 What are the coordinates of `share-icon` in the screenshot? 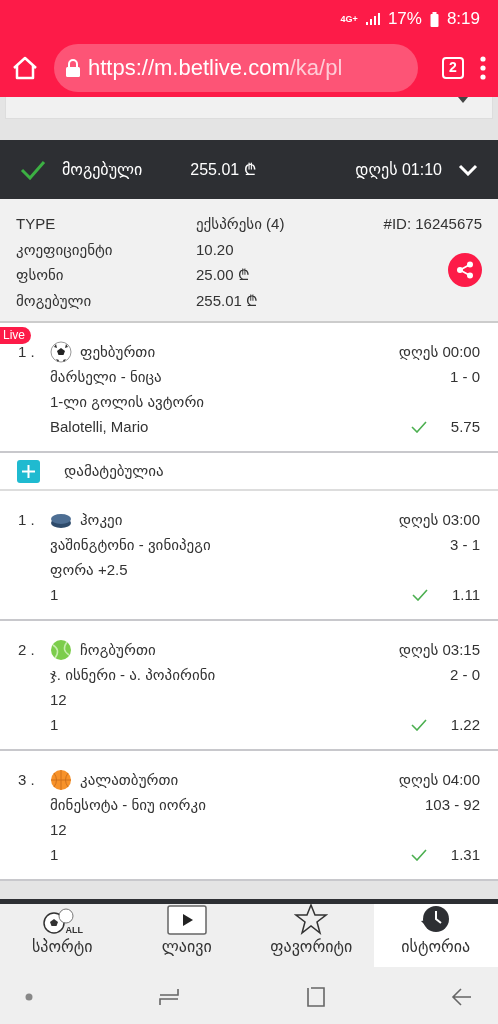 It's located at (465, 269).